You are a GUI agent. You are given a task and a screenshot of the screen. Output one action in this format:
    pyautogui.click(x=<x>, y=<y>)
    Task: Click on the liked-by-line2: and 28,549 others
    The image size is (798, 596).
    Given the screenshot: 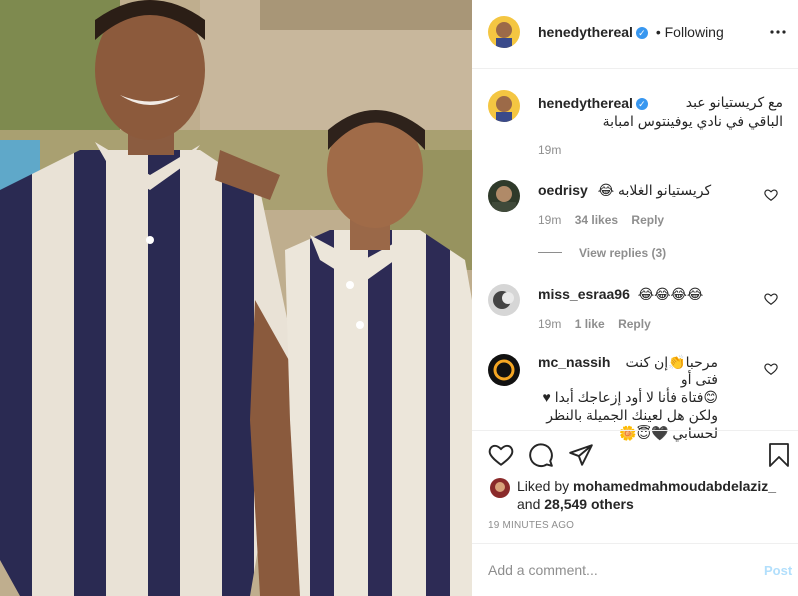 What is the action you would take?
    pyautogui.click(x=575, y=504)
    